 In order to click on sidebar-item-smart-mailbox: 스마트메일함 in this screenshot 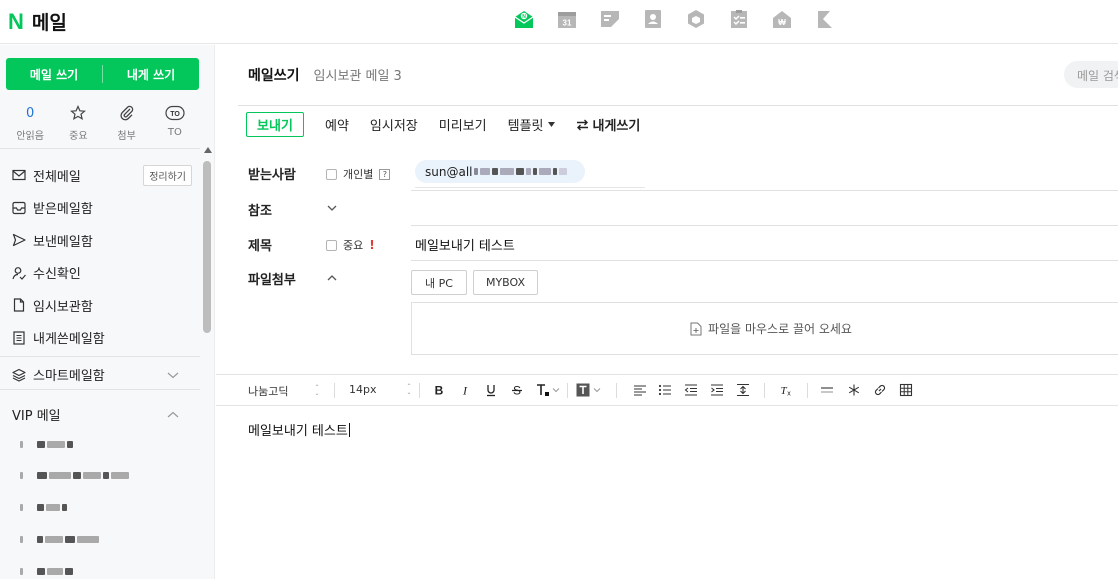, I will do `click(96, 374)`.